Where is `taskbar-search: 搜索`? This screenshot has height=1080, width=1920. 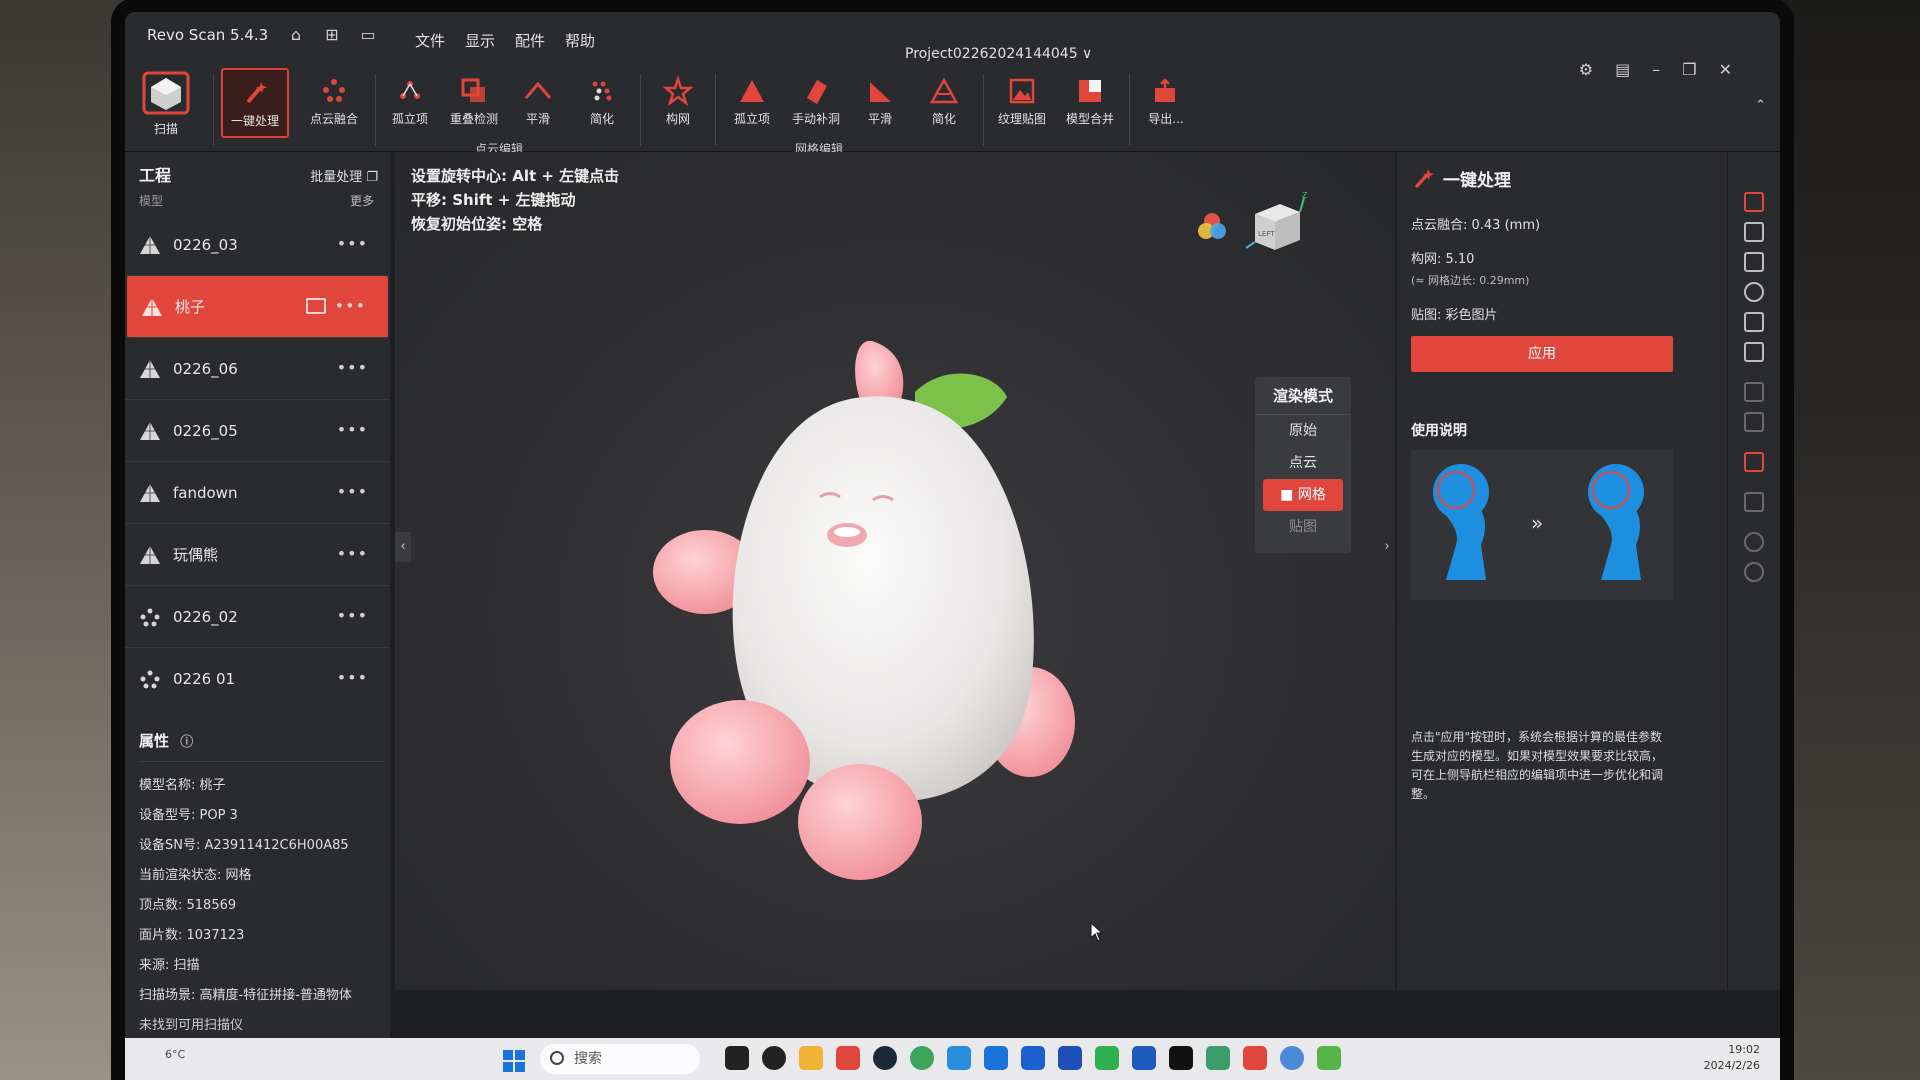
taskbar-search: 搜索 is located at coordinates (620, 1059).